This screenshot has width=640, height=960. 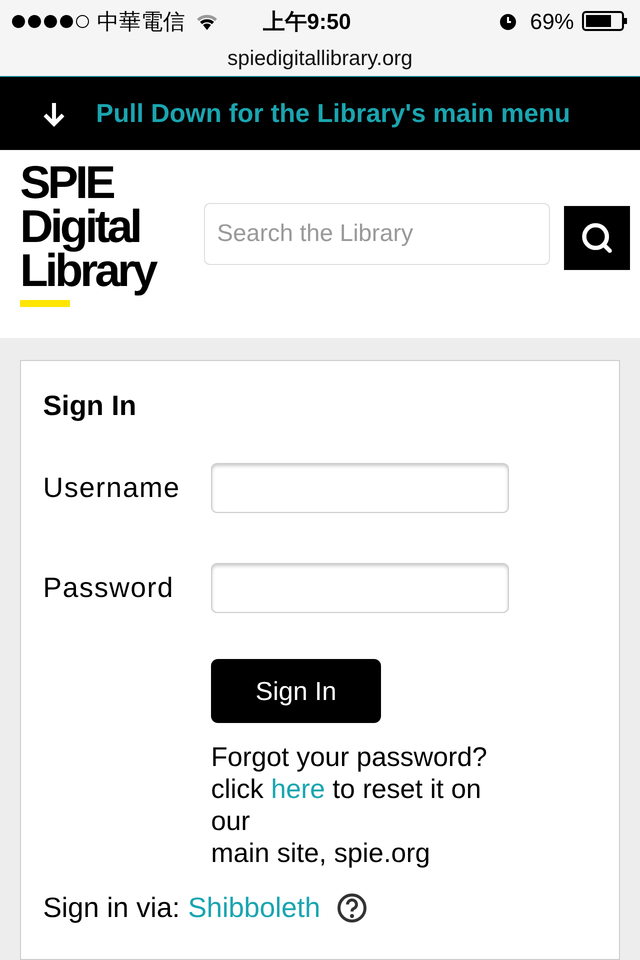 What do you see at coordinates (307, 22) in the screenshot?
I see `clock-time: 上午9:50` at bounding box center [307, 22].